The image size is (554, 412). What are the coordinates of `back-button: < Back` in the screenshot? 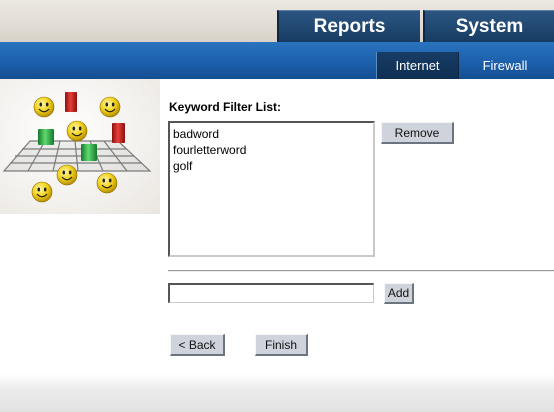 It's located at (197, 345).